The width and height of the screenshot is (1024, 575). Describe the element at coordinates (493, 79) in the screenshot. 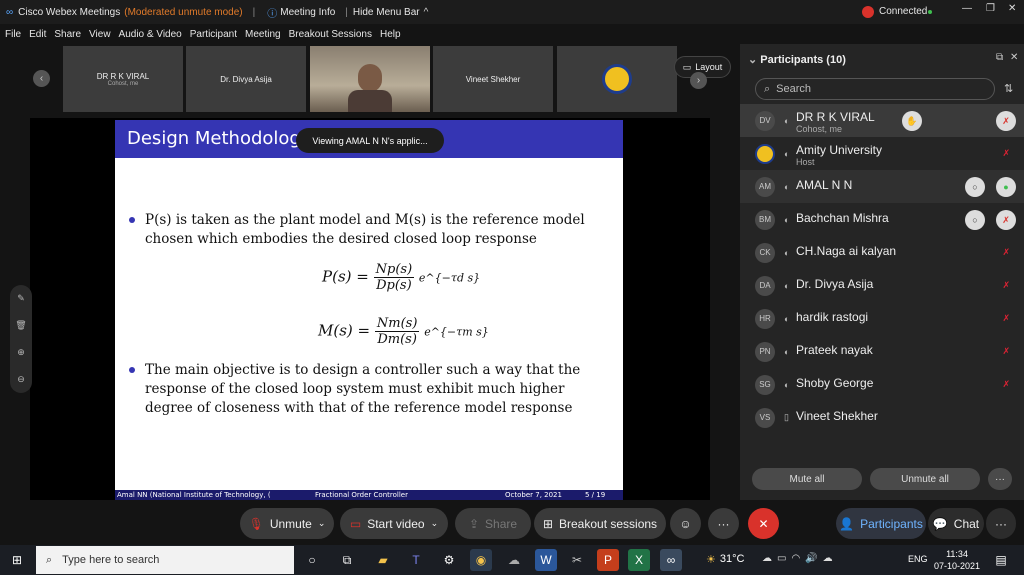

I see `video-tile: Vineet Shekher` at that location.